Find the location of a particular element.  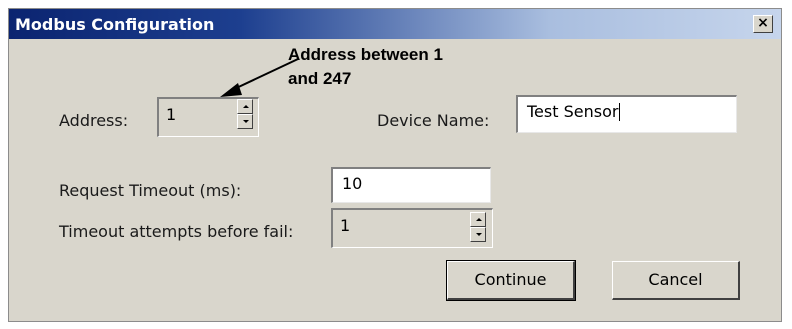

device-name-label: Device Name: is located at coordinates (433, 120).